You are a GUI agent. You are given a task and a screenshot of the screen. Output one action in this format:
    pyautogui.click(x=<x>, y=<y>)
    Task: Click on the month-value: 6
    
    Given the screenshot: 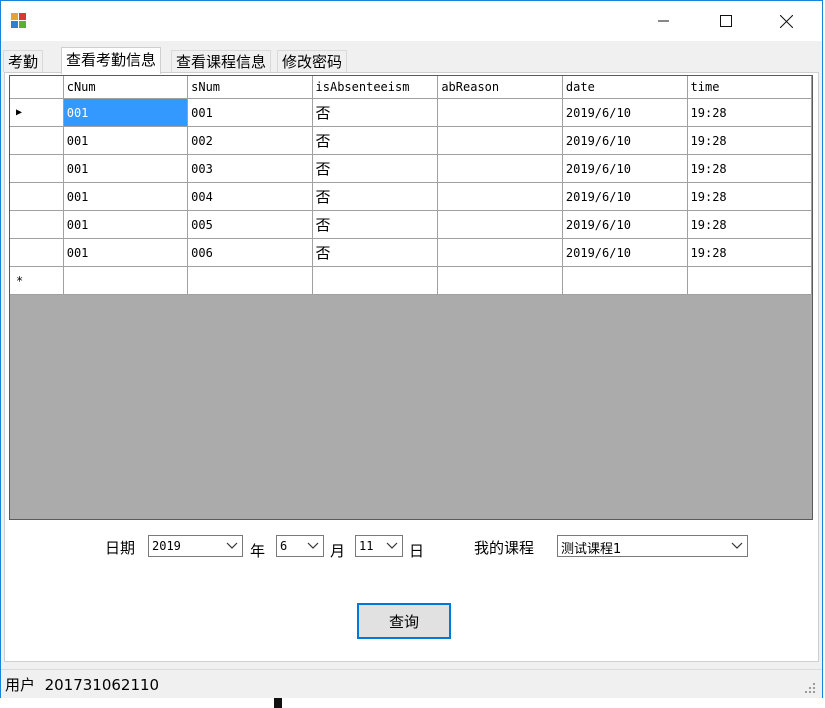 What is the action you would take?
    pyautogui.click(x=284, y=546)
    